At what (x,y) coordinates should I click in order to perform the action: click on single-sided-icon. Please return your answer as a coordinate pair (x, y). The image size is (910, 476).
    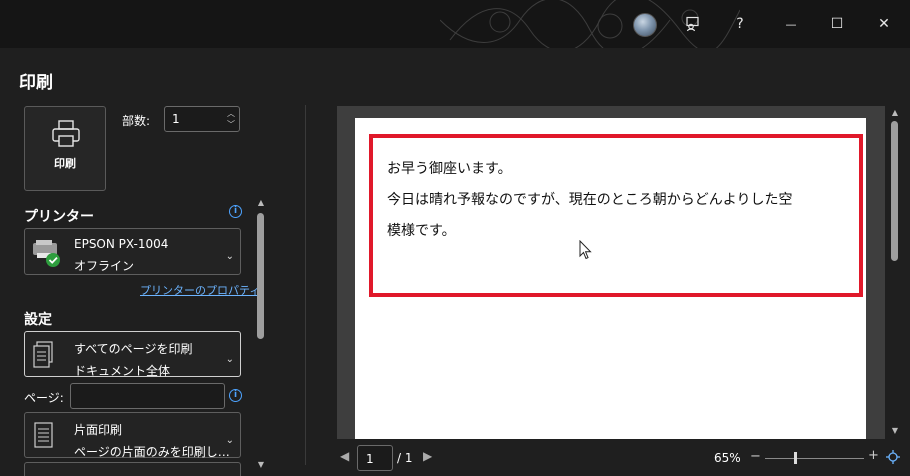
    Looking at the image, I should click on (43, 435).